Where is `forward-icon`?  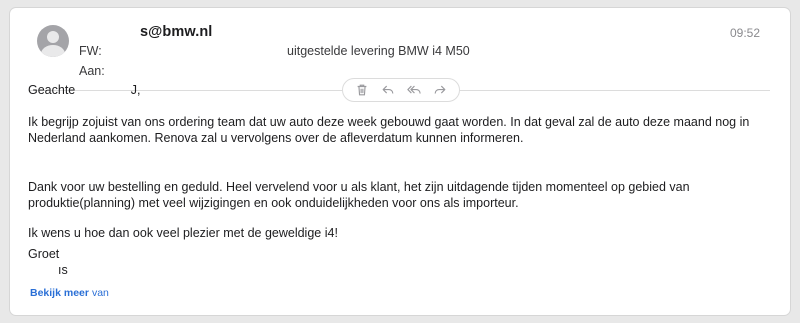 forward-icon is located at coordinates (440, 89).